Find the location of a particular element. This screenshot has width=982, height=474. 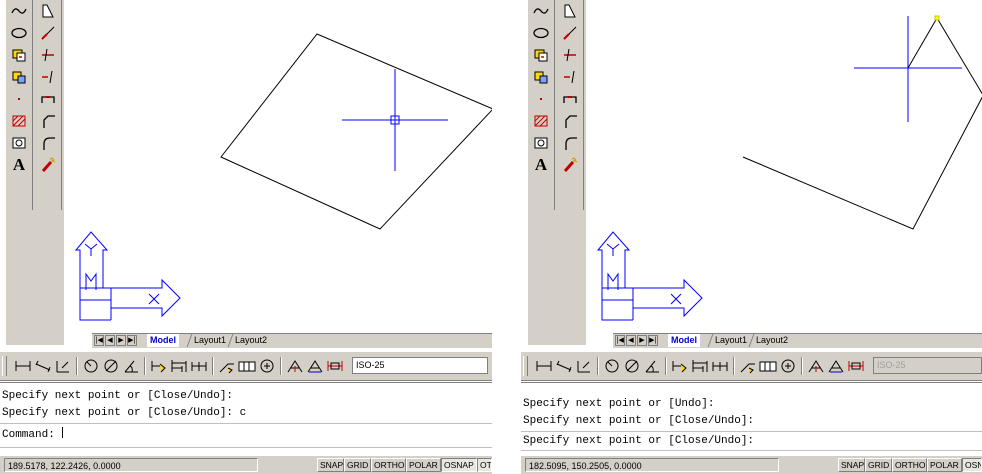

coordinate-display: 189.5178, 122.2426, 0.0000 is located at coordinates (131, 465).